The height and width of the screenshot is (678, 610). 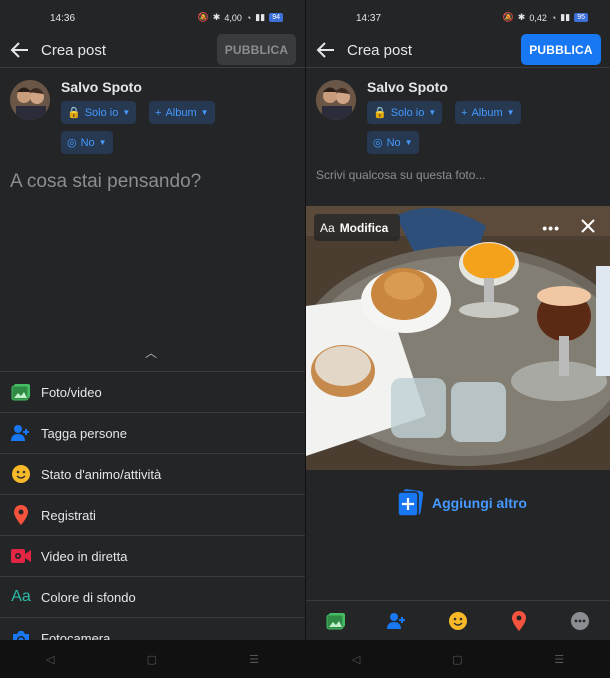 What do you see at coordinates (152, 17) in the screenshot?
I see `status-bar: 14:36 🔕 ✱ 4,00 ◔ ▮▮ 94` at bounding box center [152, 17].